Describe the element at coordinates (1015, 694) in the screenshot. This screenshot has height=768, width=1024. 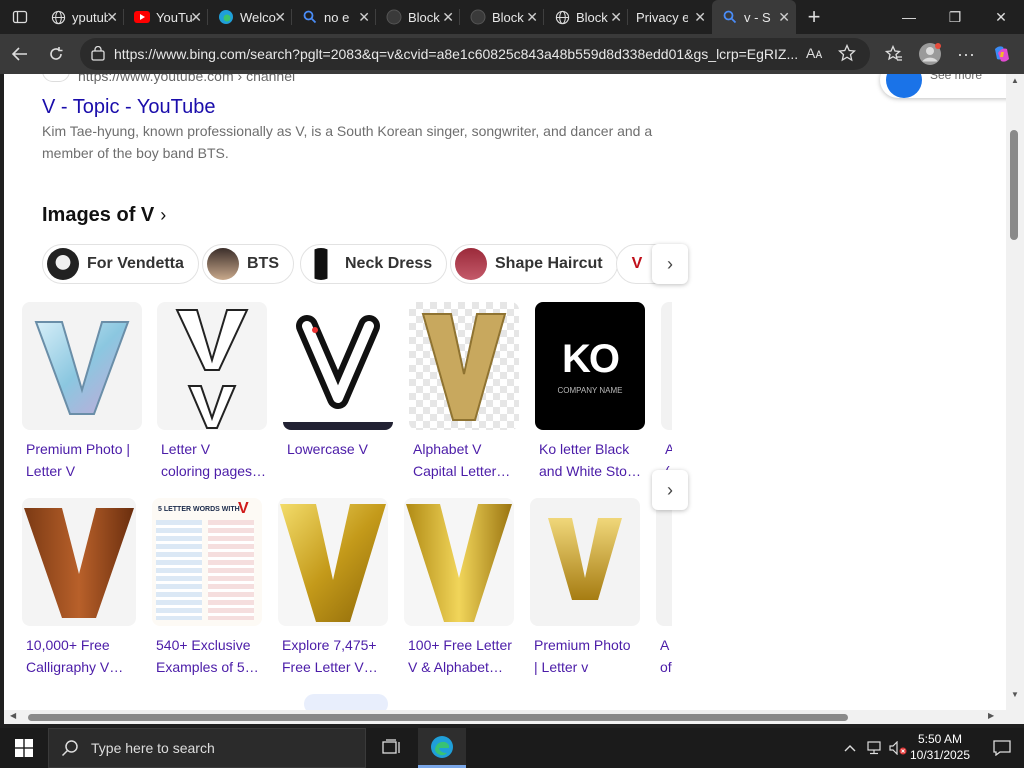
I see `scroll-down-icon: ▼` at that location.